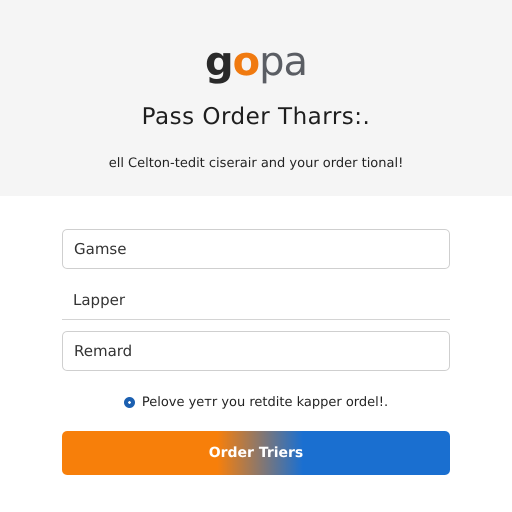 The image size is (512, 512). I want to click on page-title: Pass Order Tharrs:., so click(256, 117).